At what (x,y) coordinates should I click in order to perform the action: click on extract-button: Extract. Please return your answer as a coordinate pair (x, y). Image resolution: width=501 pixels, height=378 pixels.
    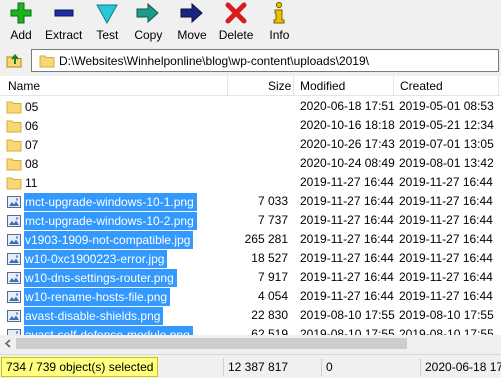
    Looking at the image, I should click on (63, 22).